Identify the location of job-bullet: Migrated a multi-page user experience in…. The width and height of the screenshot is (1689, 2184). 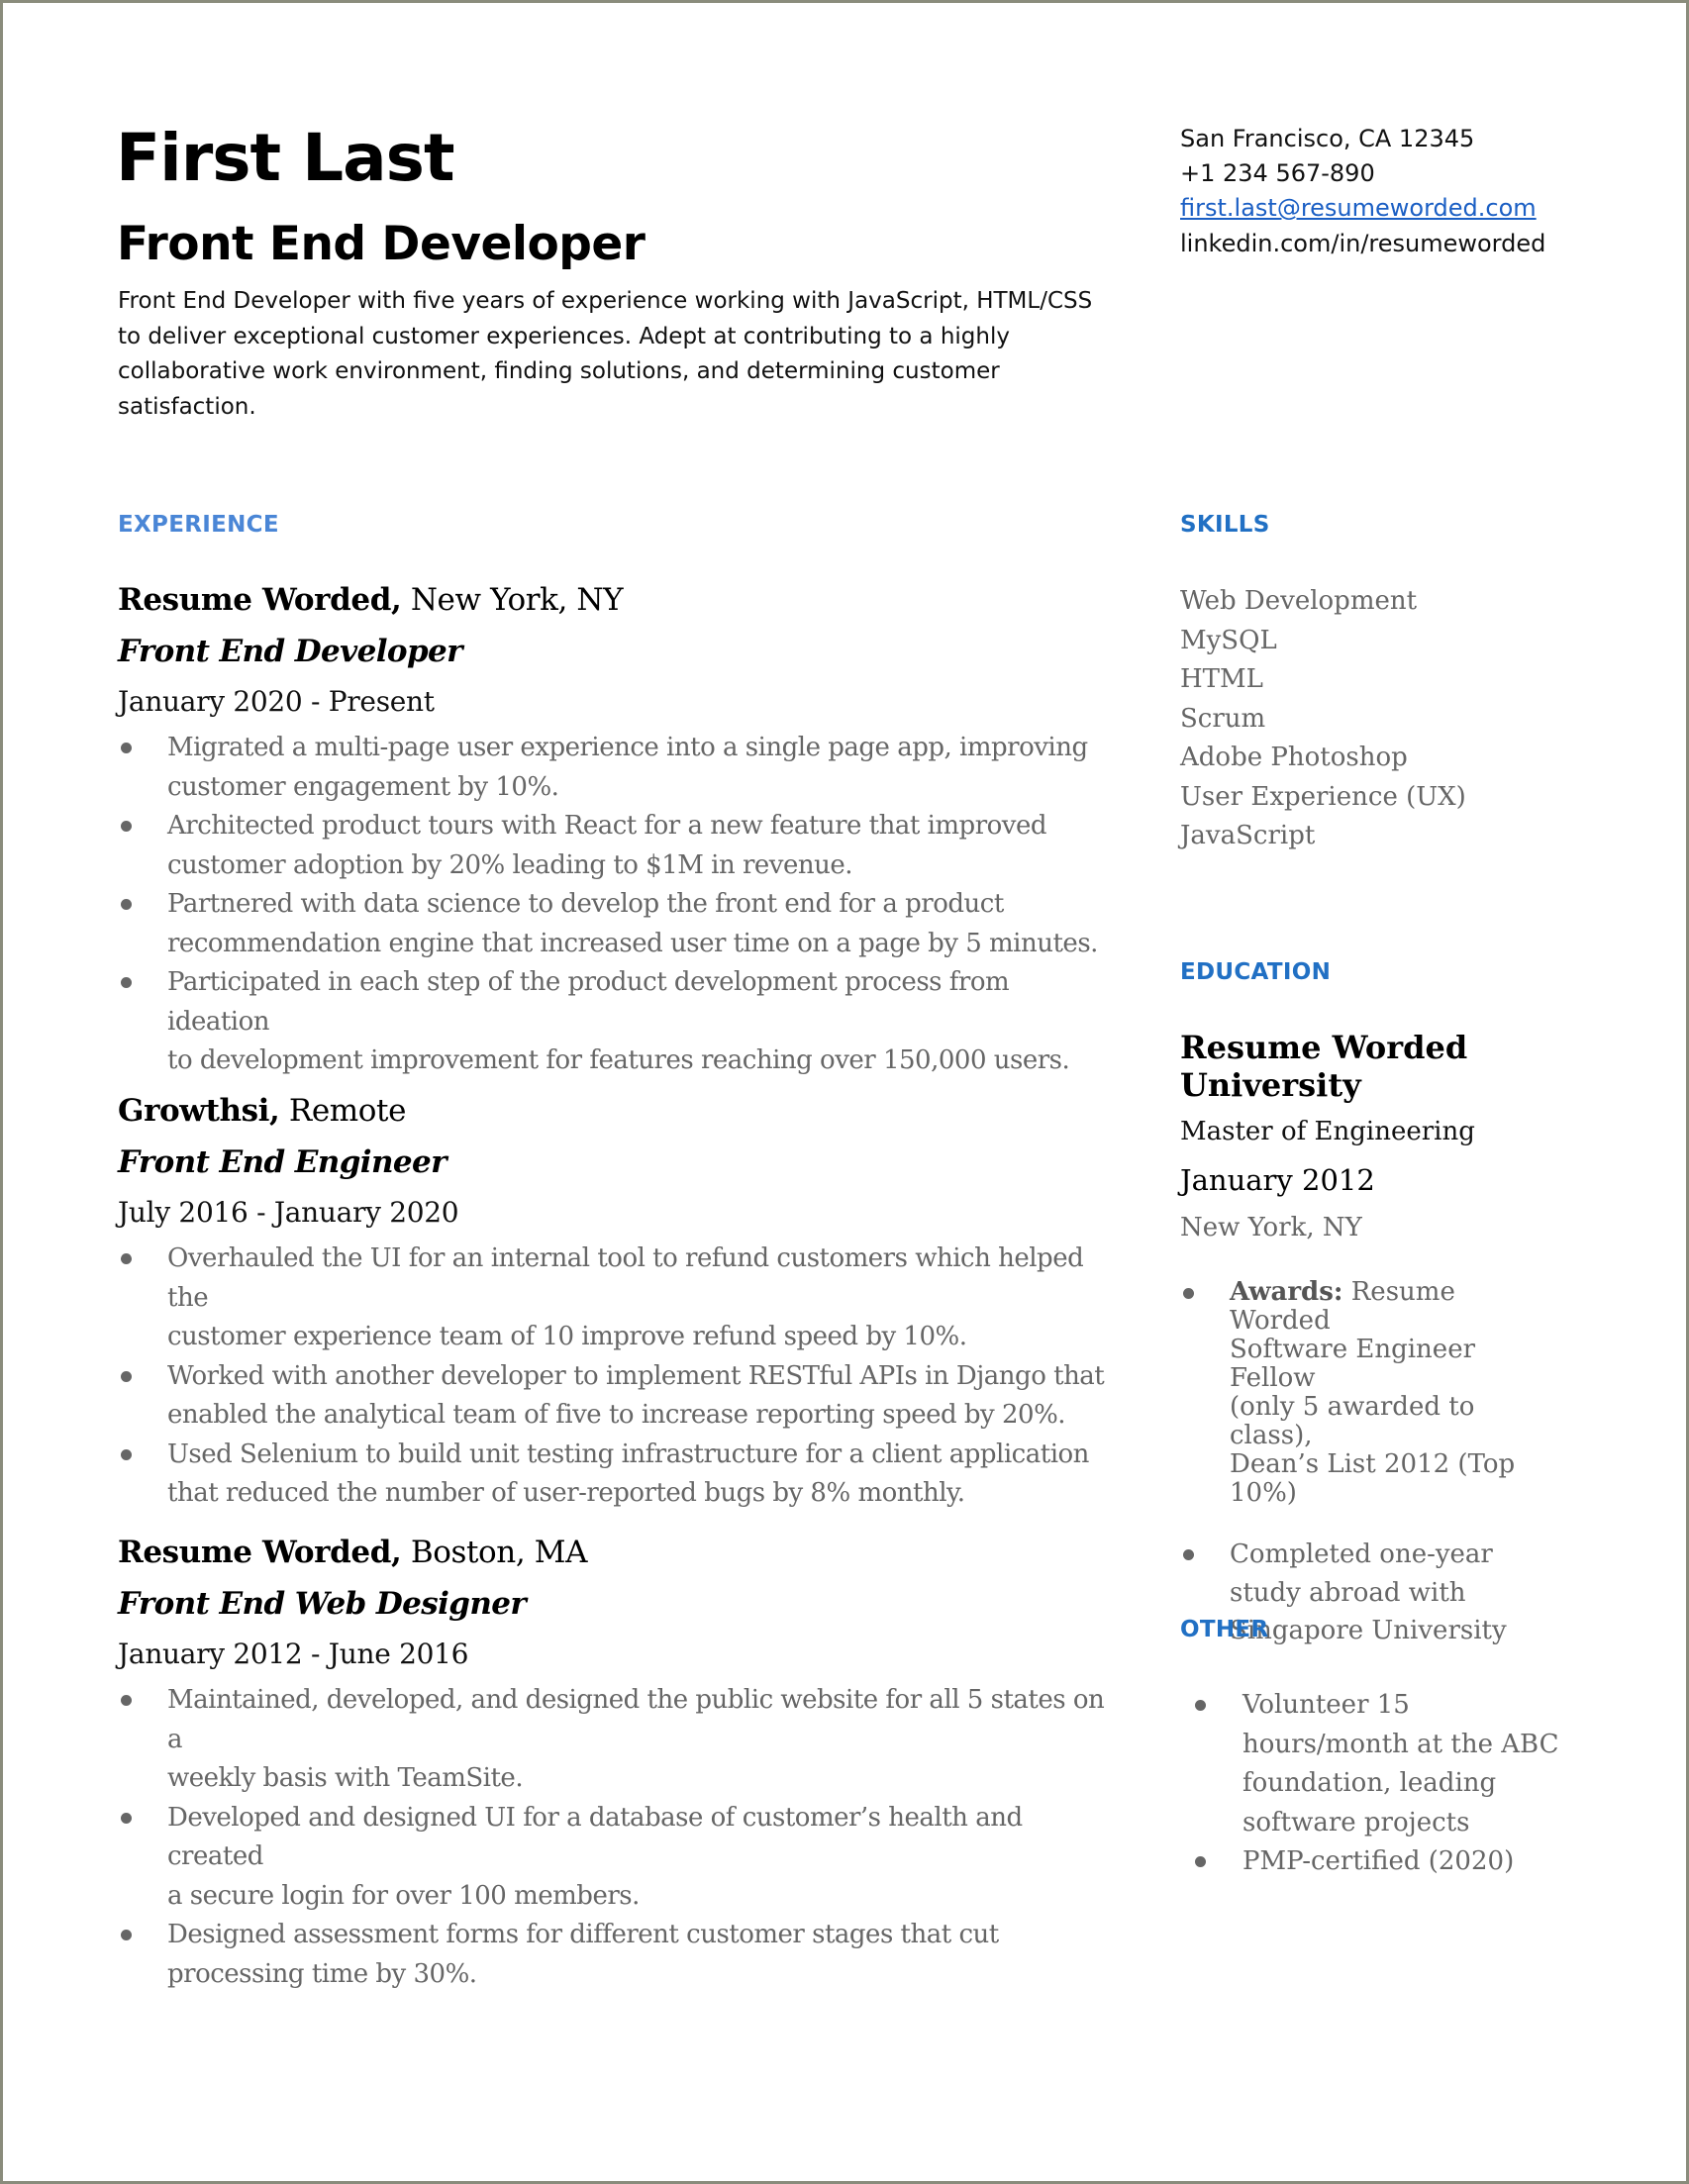
(613, 768).